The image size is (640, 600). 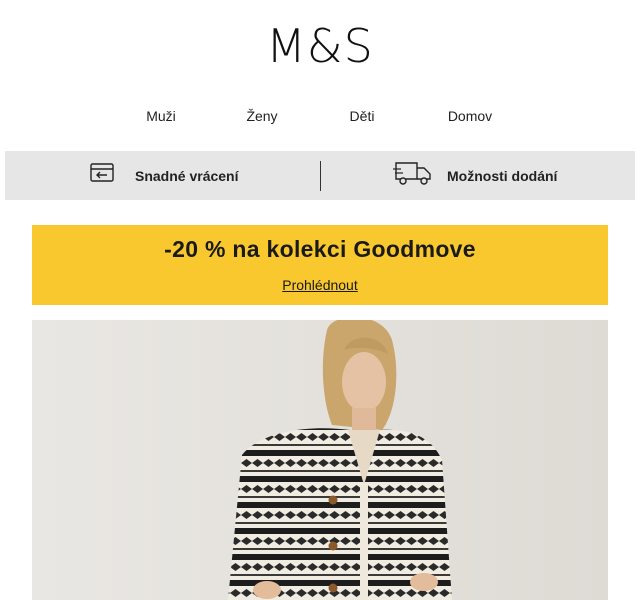 I want to click on benefit-easy-returns: Snadné vrácení, so click(x=164, y=175).